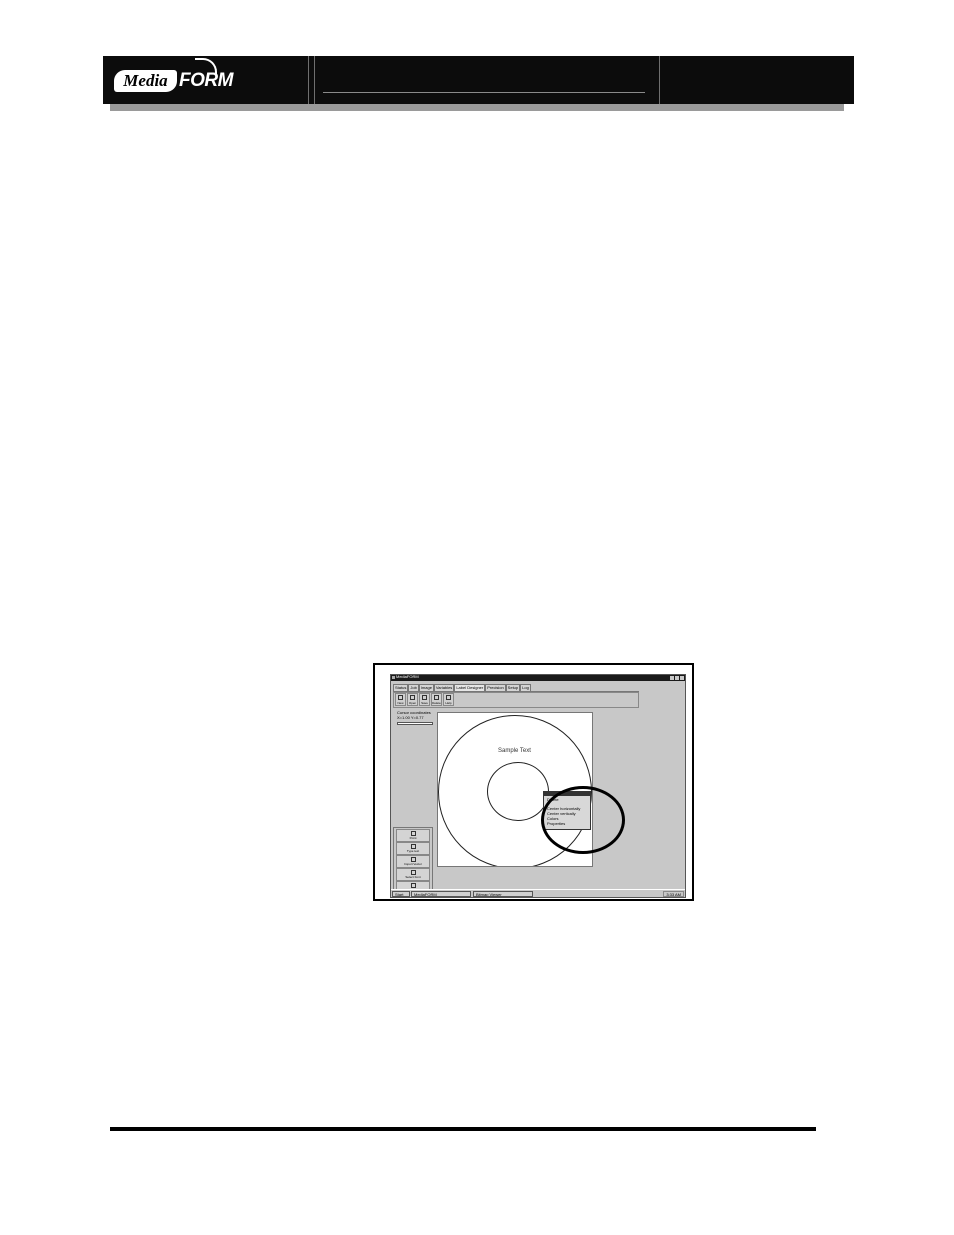  Describe the element at coordinates (413, 687) in the screenshot. I see `tab-job: Job` at that location.